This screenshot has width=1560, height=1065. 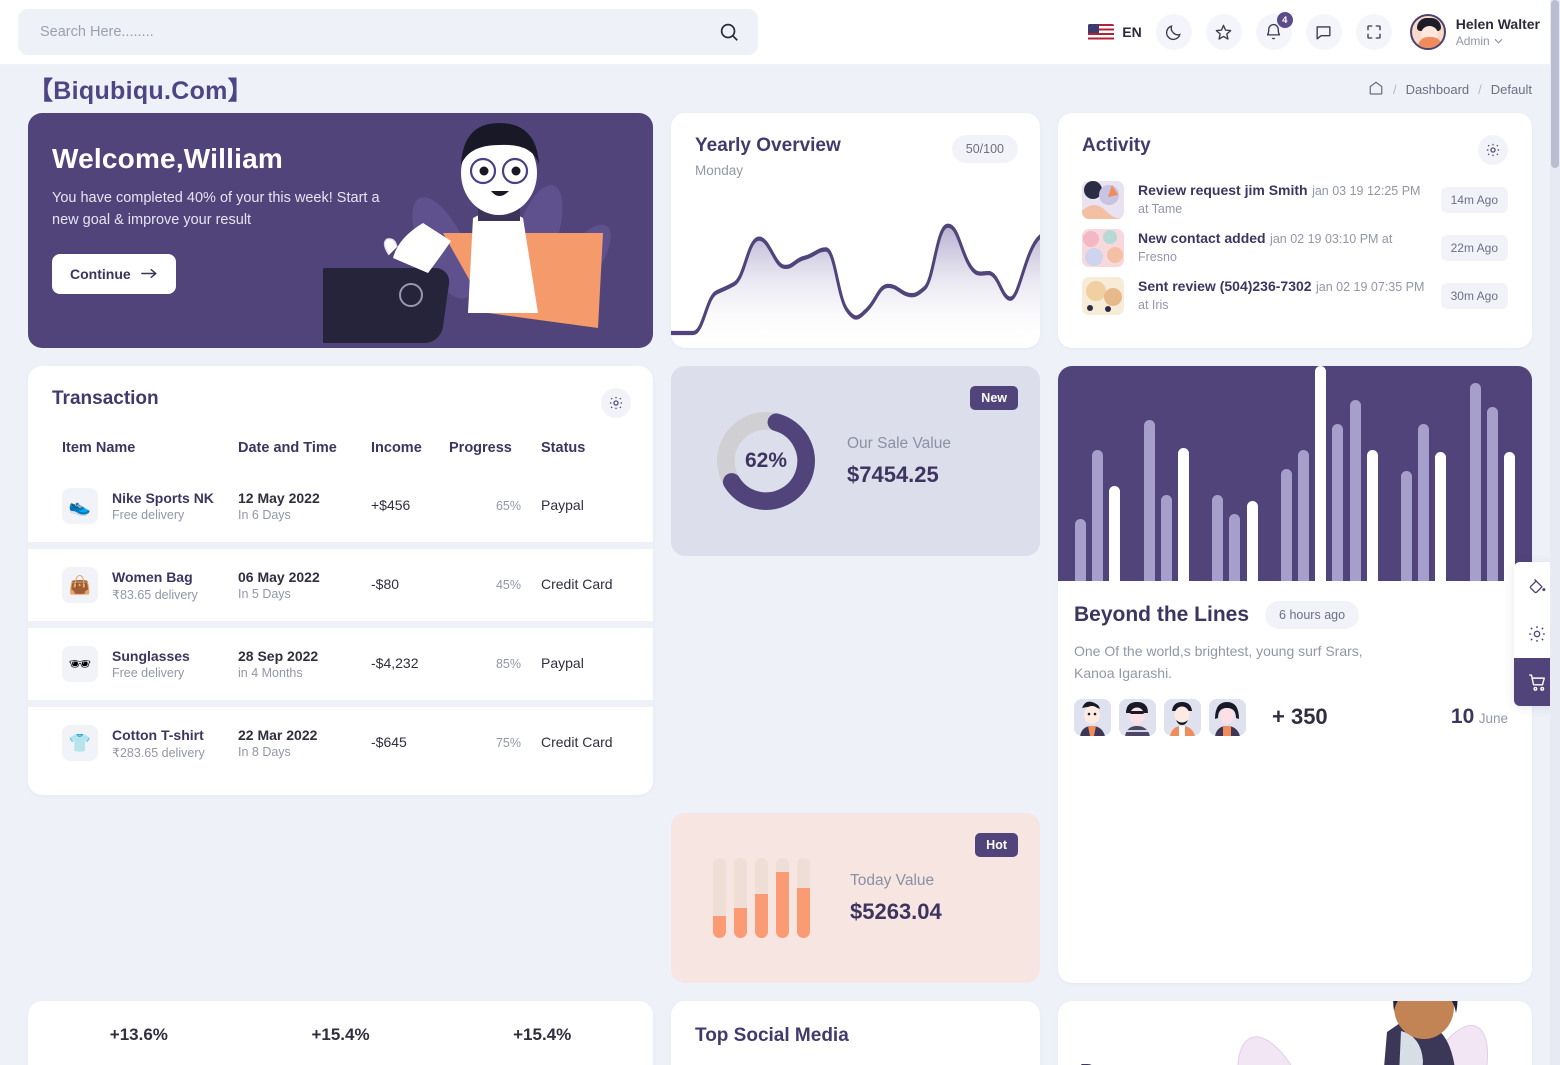 I want to click on search-icon, so click(x=729, y=32).